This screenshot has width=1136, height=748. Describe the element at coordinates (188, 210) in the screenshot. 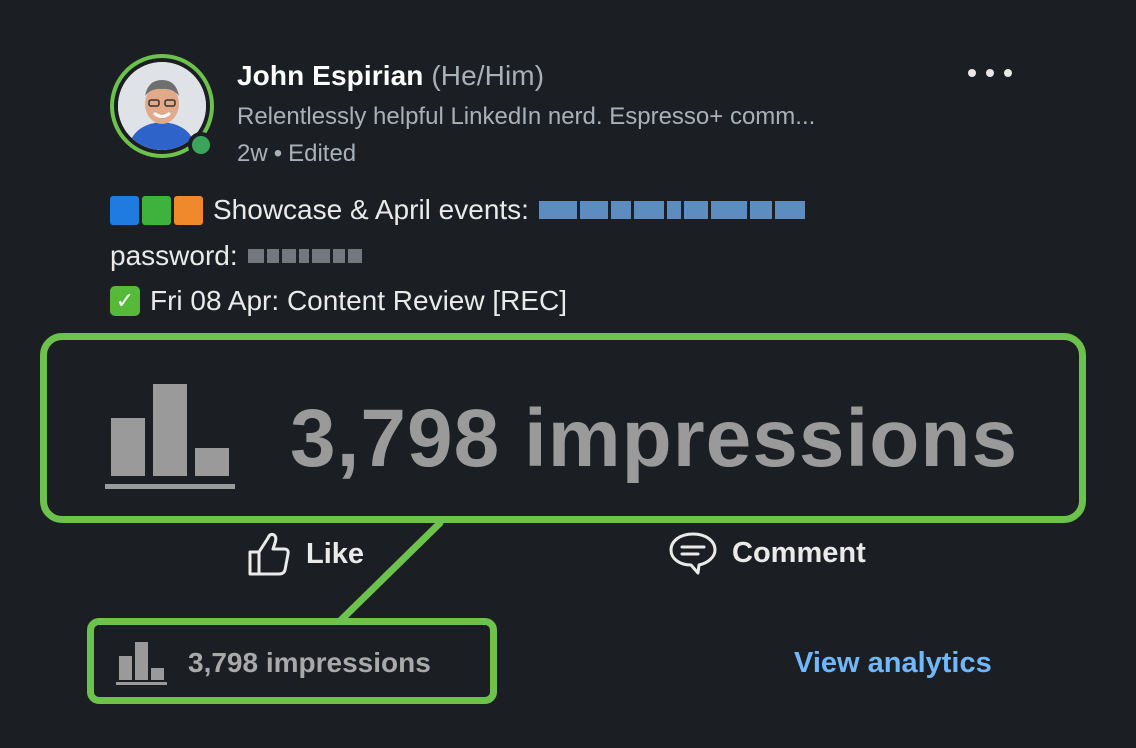

I see `orange-square-emoji` at that location.